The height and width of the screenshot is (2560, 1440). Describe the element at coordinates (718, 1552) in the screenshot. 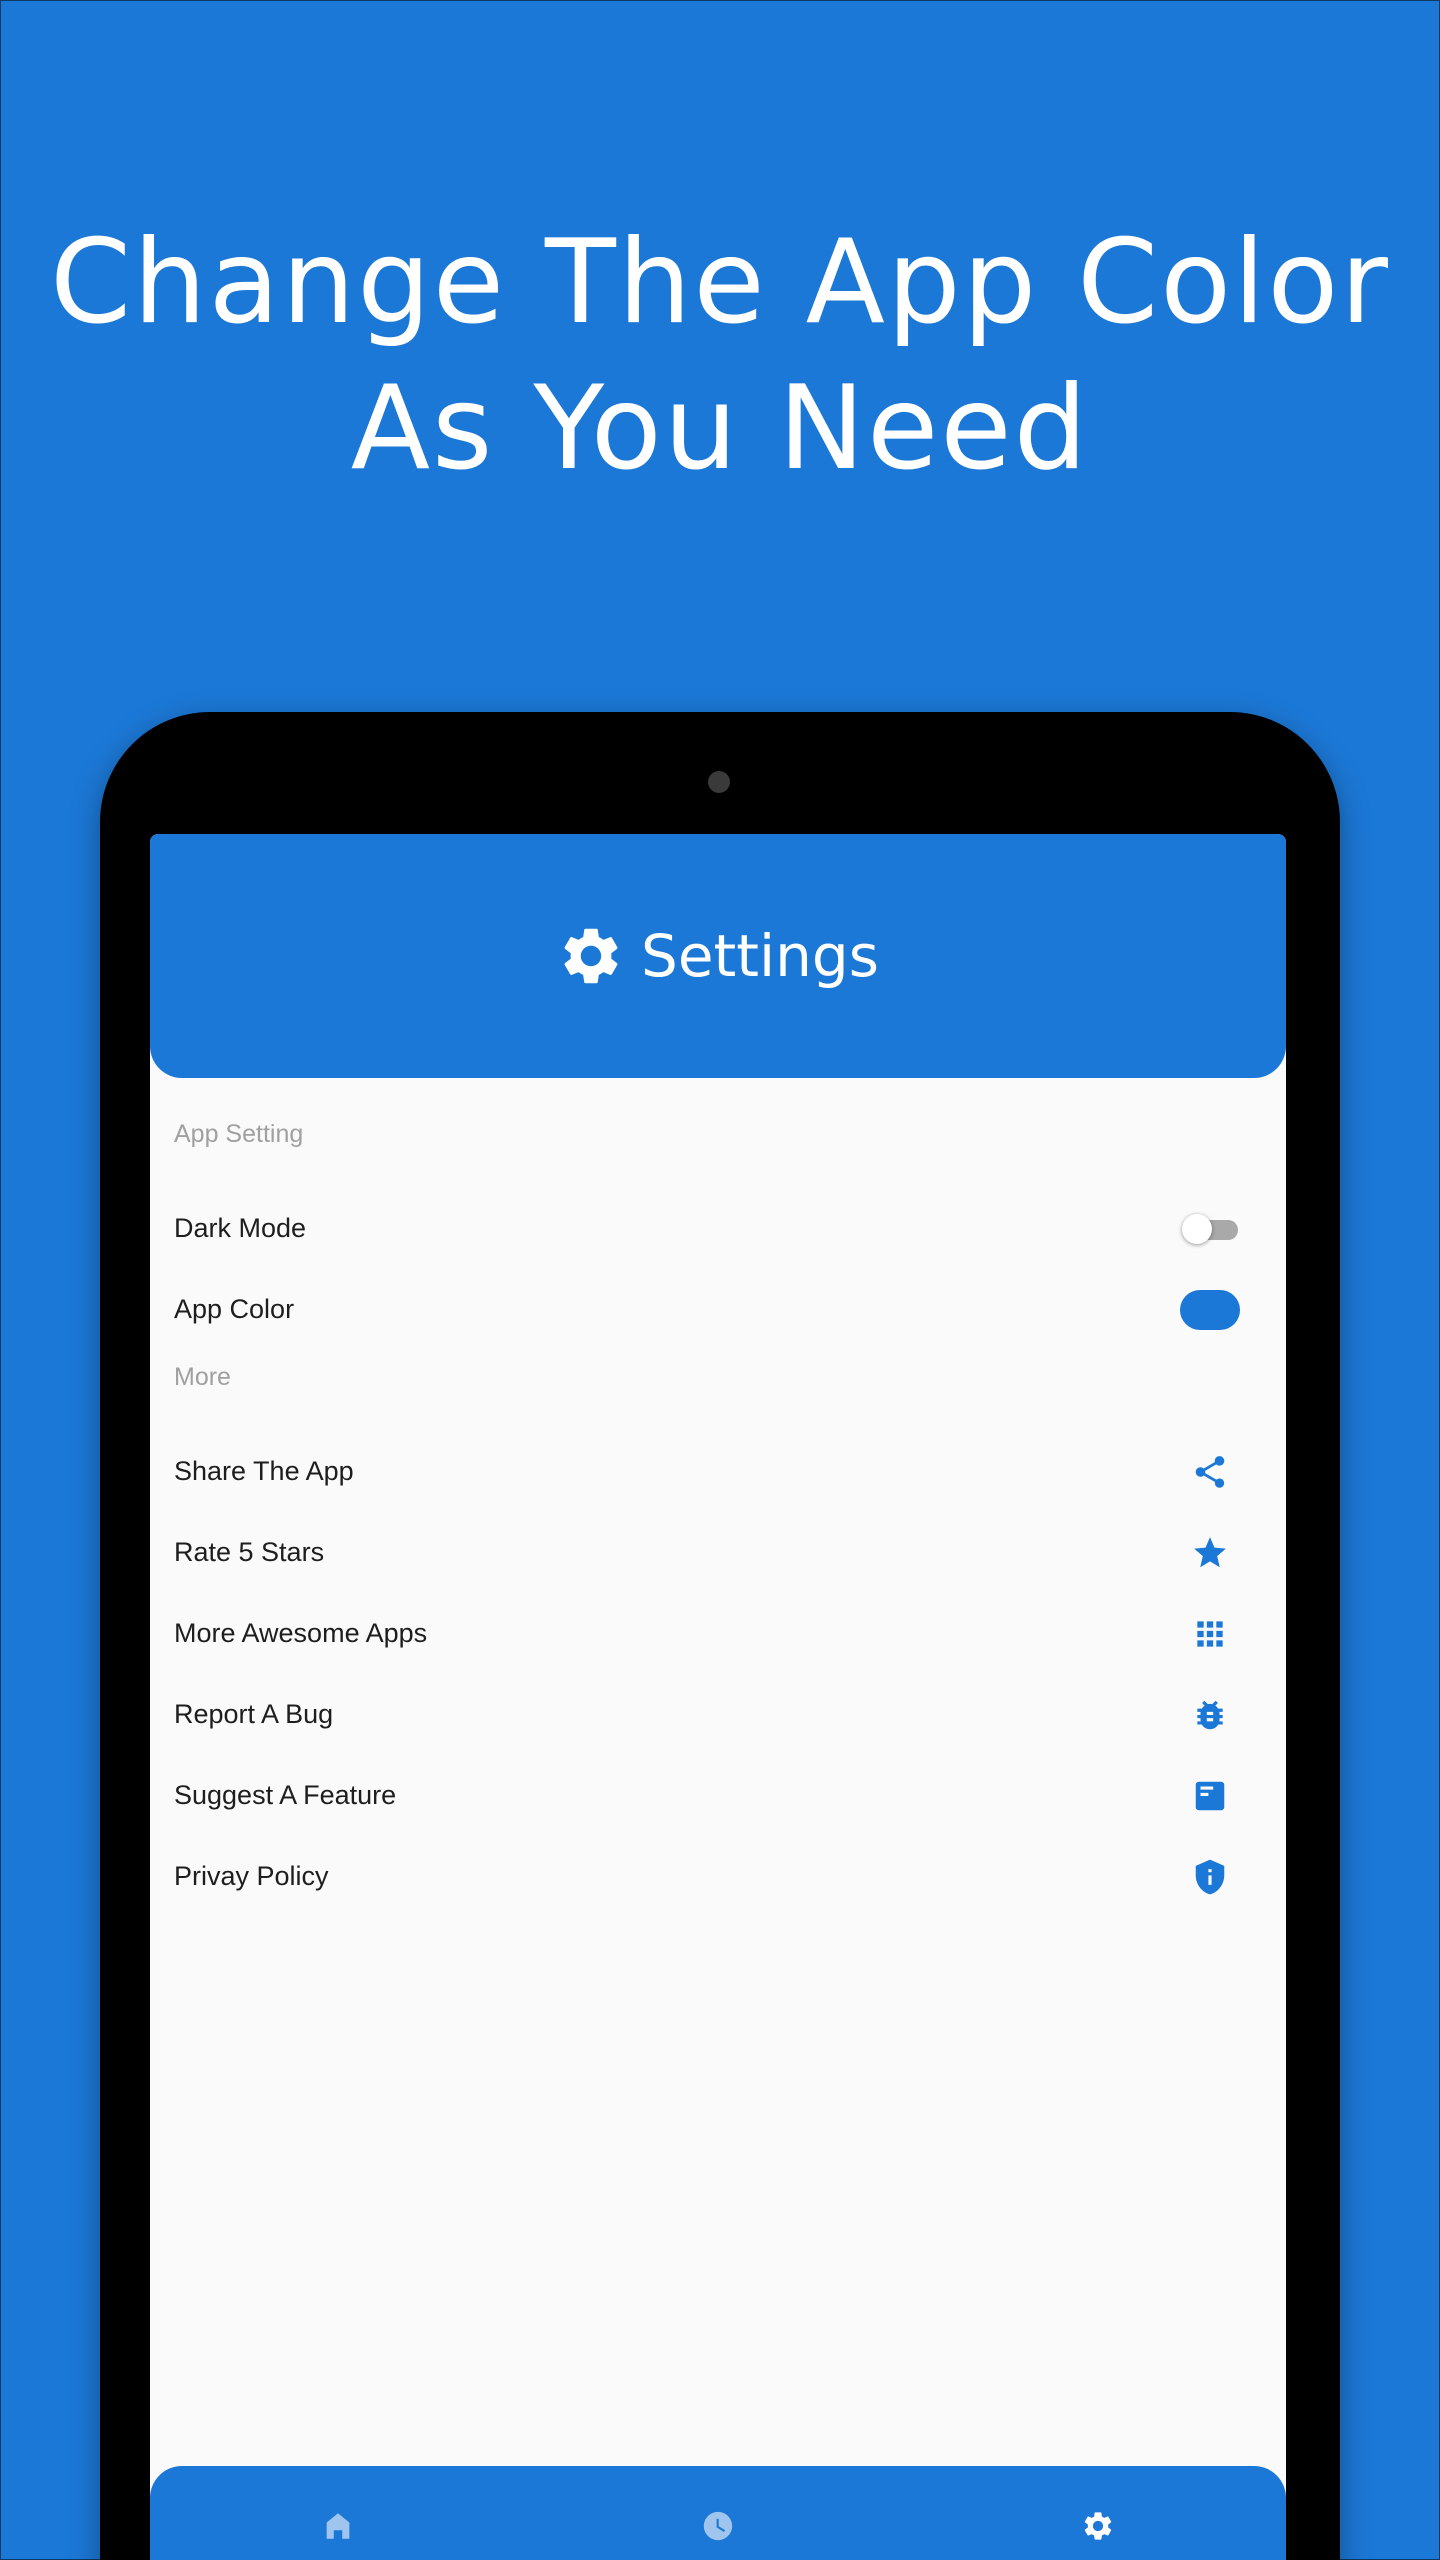

I see `more-item-rate: Rate 5 Stars` at that location.